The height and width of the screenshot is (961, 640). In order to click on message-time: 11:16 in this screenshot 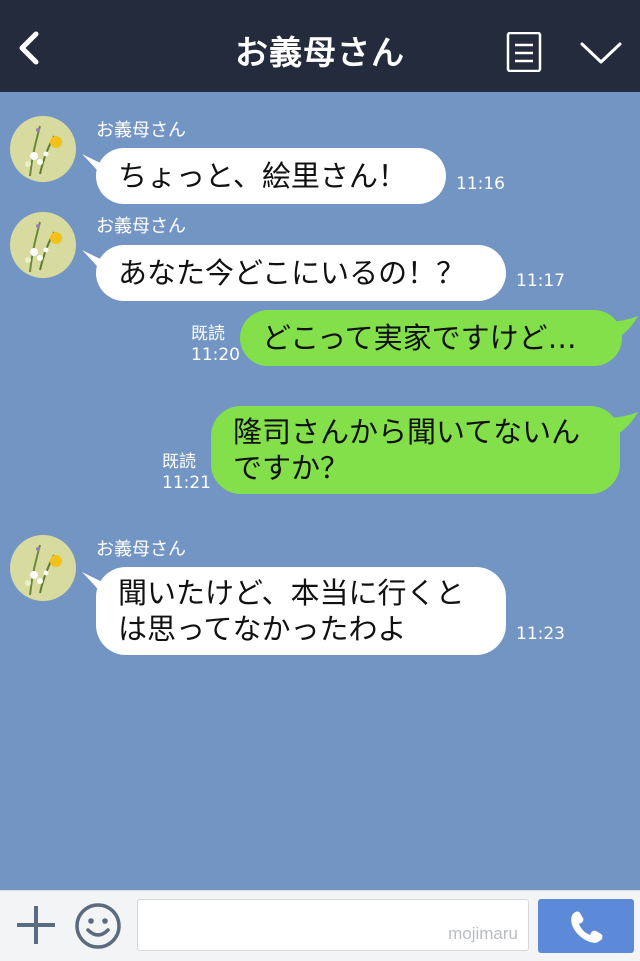, I will do `click(480, 184)`.